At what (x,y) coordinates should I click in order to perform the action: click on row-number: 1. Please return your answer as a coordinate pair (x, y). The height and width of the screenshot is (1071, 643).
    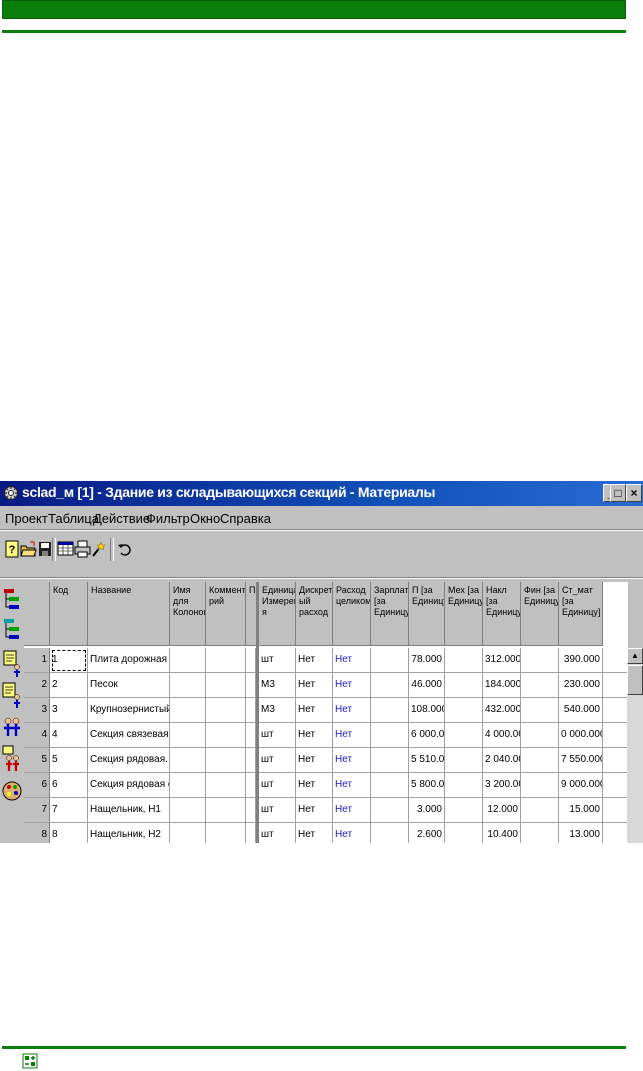
    Looking at the image, I should click on (37, 660).